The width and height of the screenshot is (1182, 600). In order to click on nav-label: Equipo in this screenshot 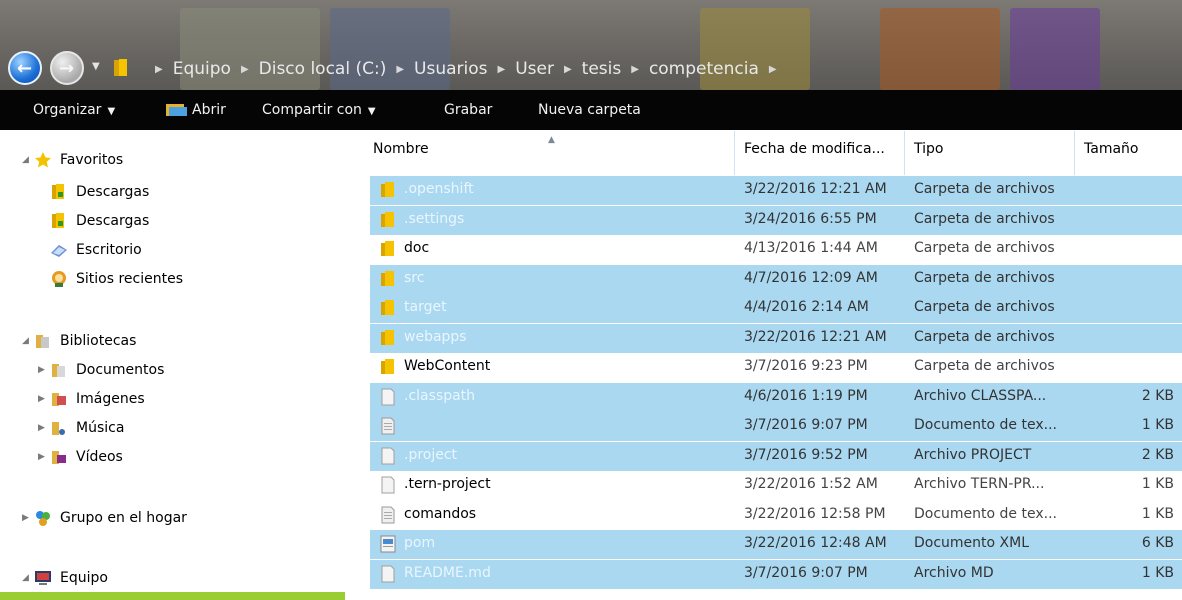, I will do `click(84, 578)`.